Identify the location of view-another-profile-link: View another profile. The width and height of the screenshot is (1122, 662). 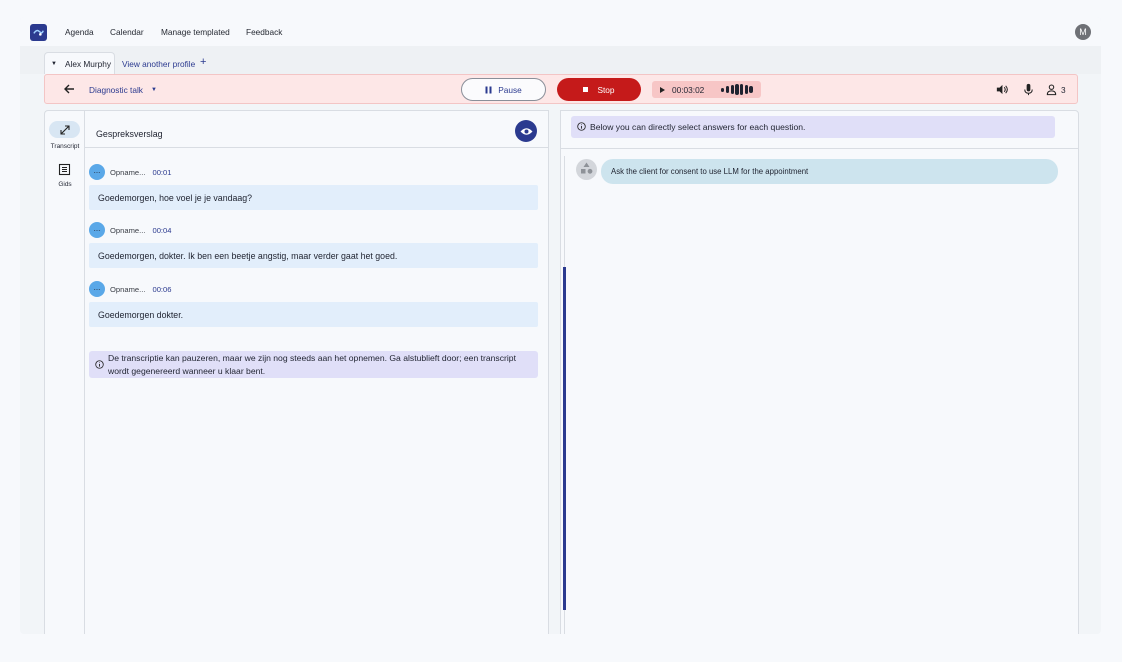
(158, 64).